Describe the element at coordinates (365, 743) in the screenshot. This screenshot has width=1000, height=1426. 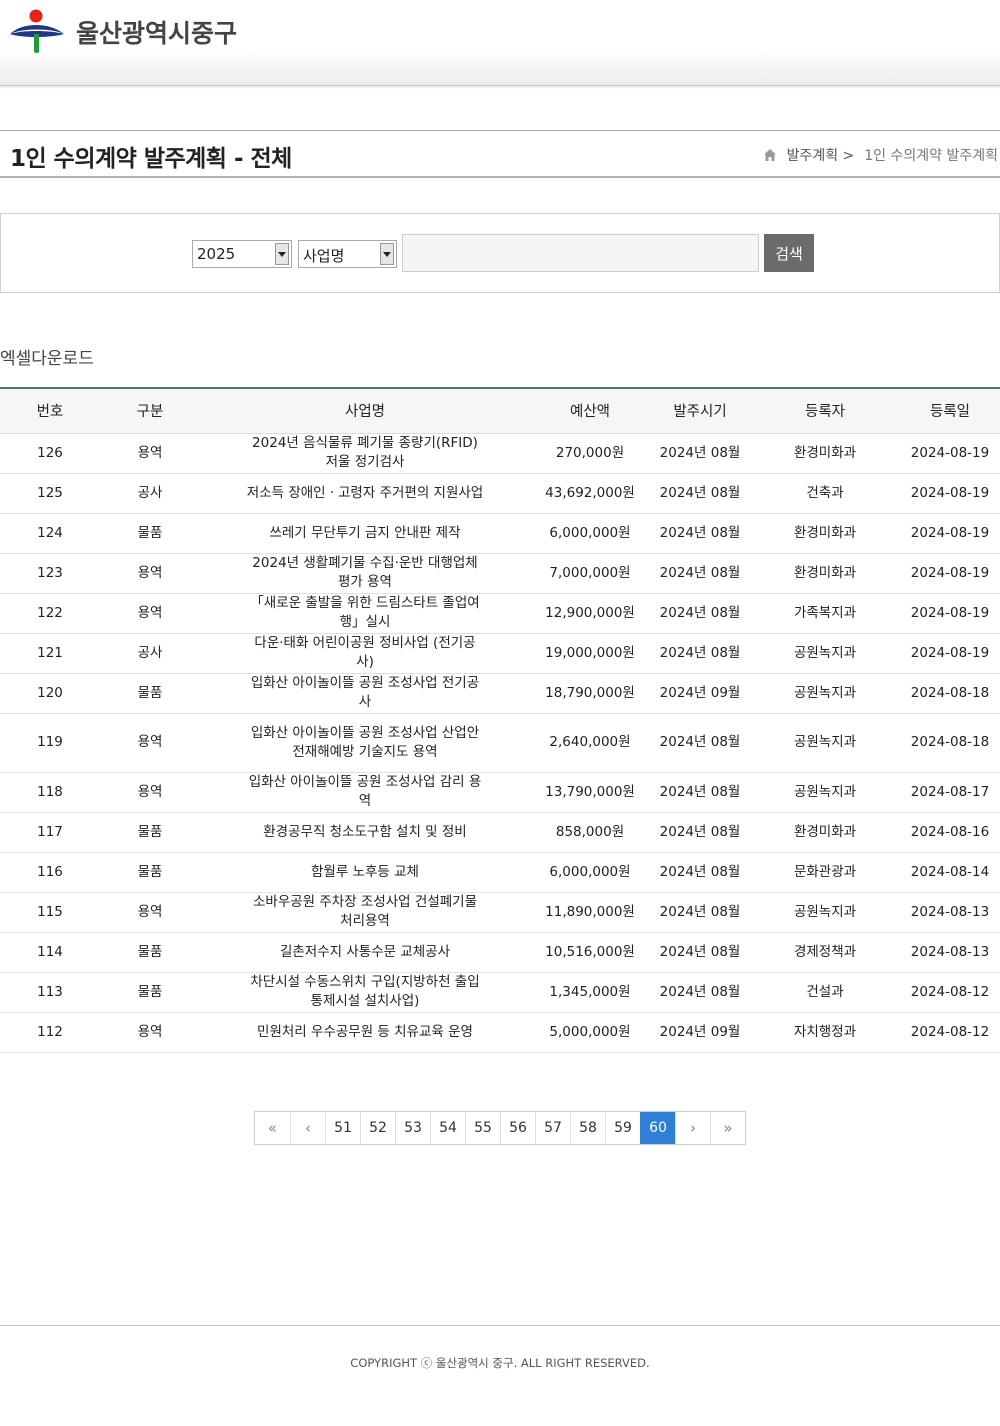
I see `cell-project-name: 입화산 아이놀이뜰 공원 조성사업 산업안전재해예방 기술지도 용역` at that location.